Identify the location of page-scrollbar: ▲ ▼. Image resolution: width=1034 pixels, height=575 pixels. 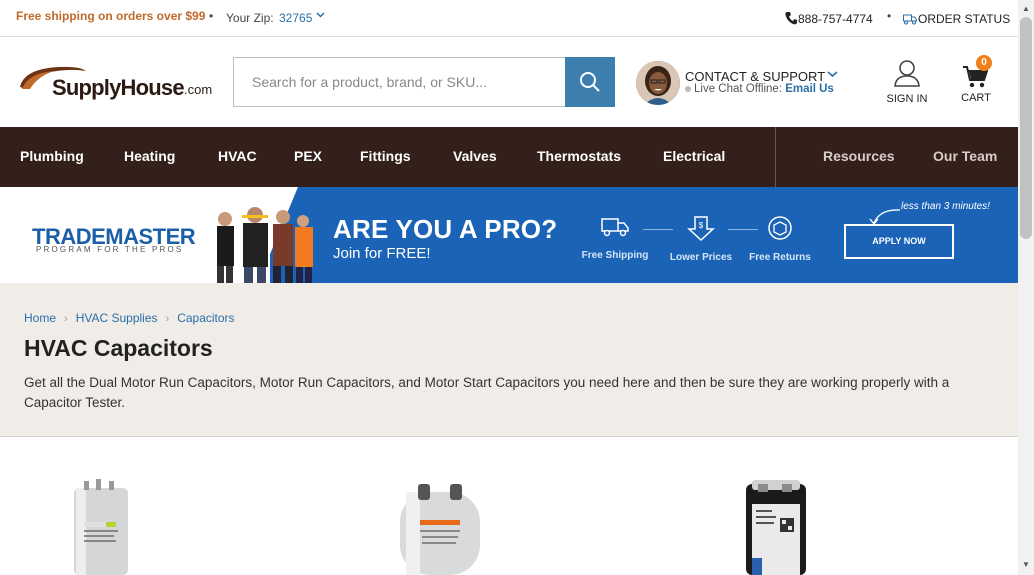
(1026, 287).